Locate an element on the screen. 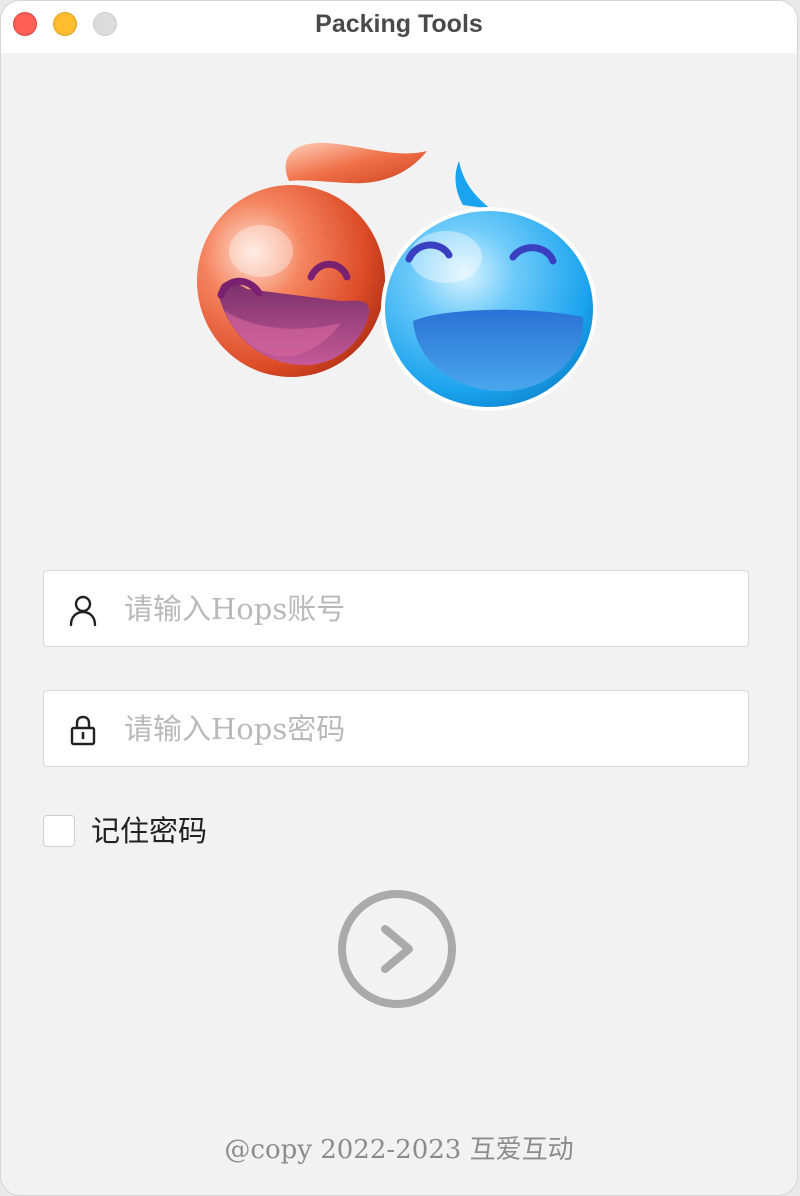 Image resolution: width=800 pixels, height=1196 pixels. password-input is located at coordinates (424, 728).